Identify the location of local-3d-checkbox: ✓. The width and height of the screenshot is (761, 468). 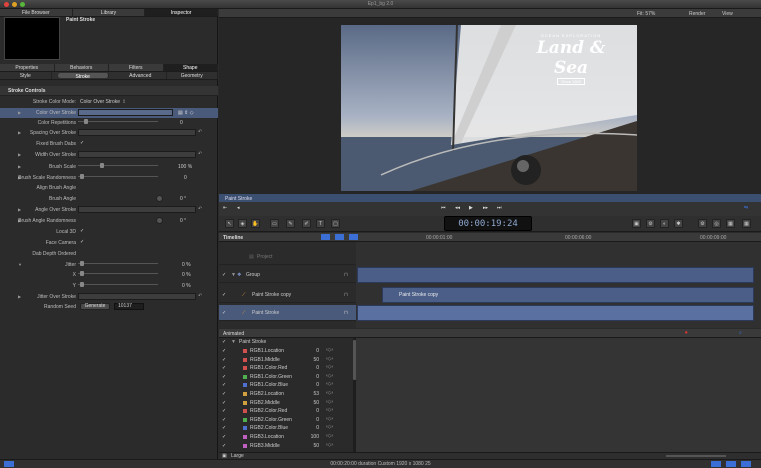
(82, 231).